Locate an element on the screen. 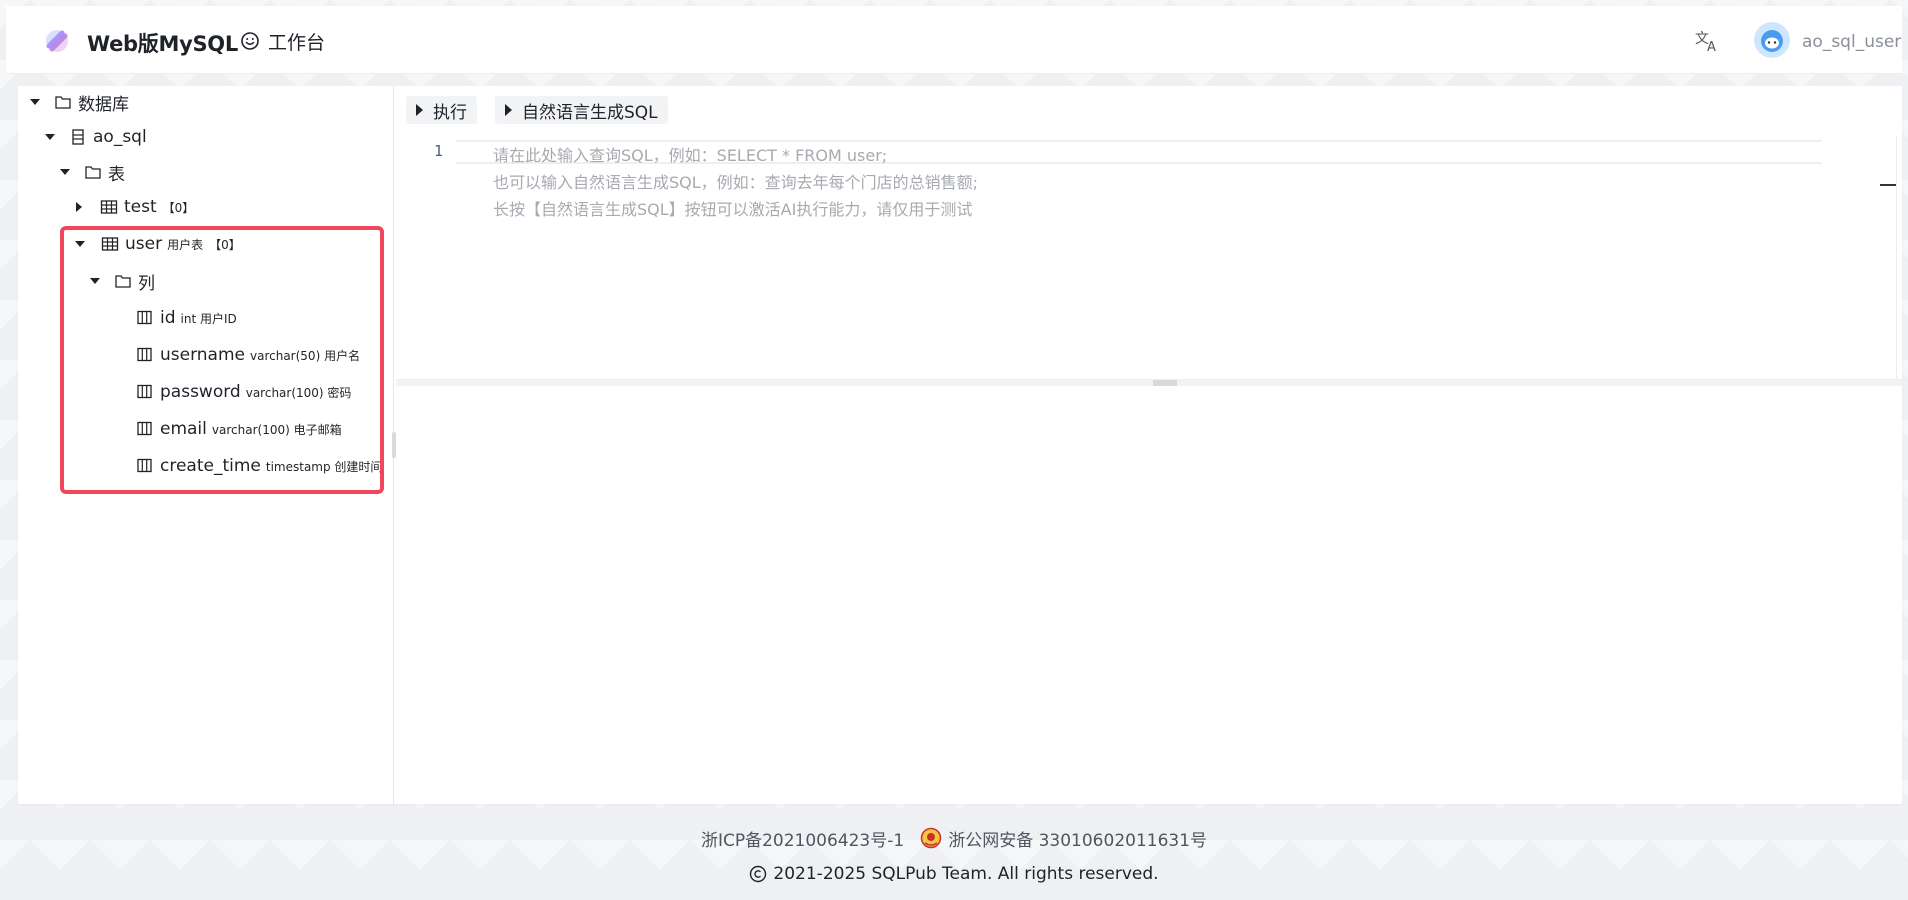  line-number: 1 is located at coordinates (439, 151).